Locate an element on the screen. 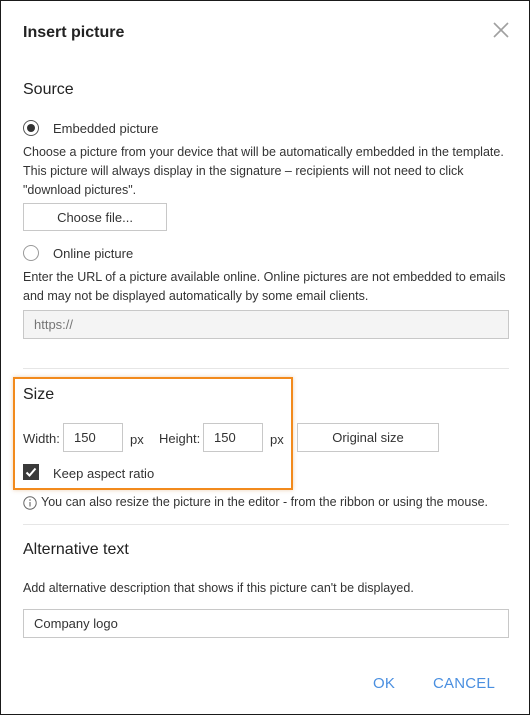 The width and height of the screenshot is (530, 715). width-input is located at coordinates (93, 437).